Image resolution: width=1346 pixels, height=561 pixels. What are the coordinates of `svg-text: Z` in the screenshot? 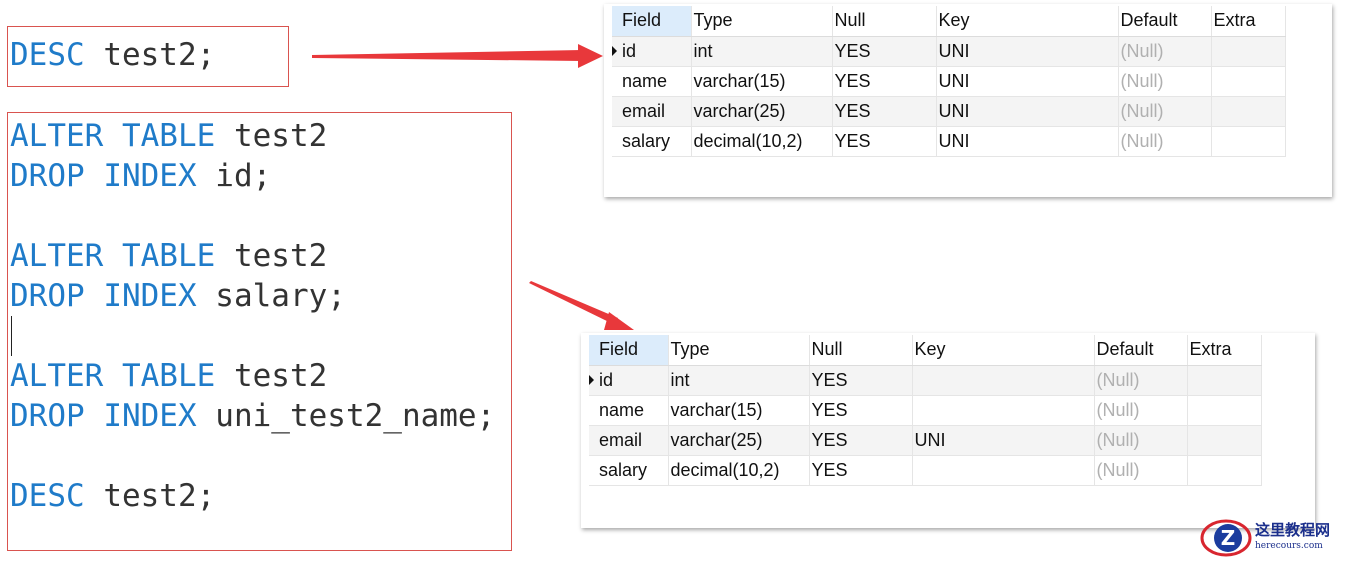 It's located at (1228, 538).